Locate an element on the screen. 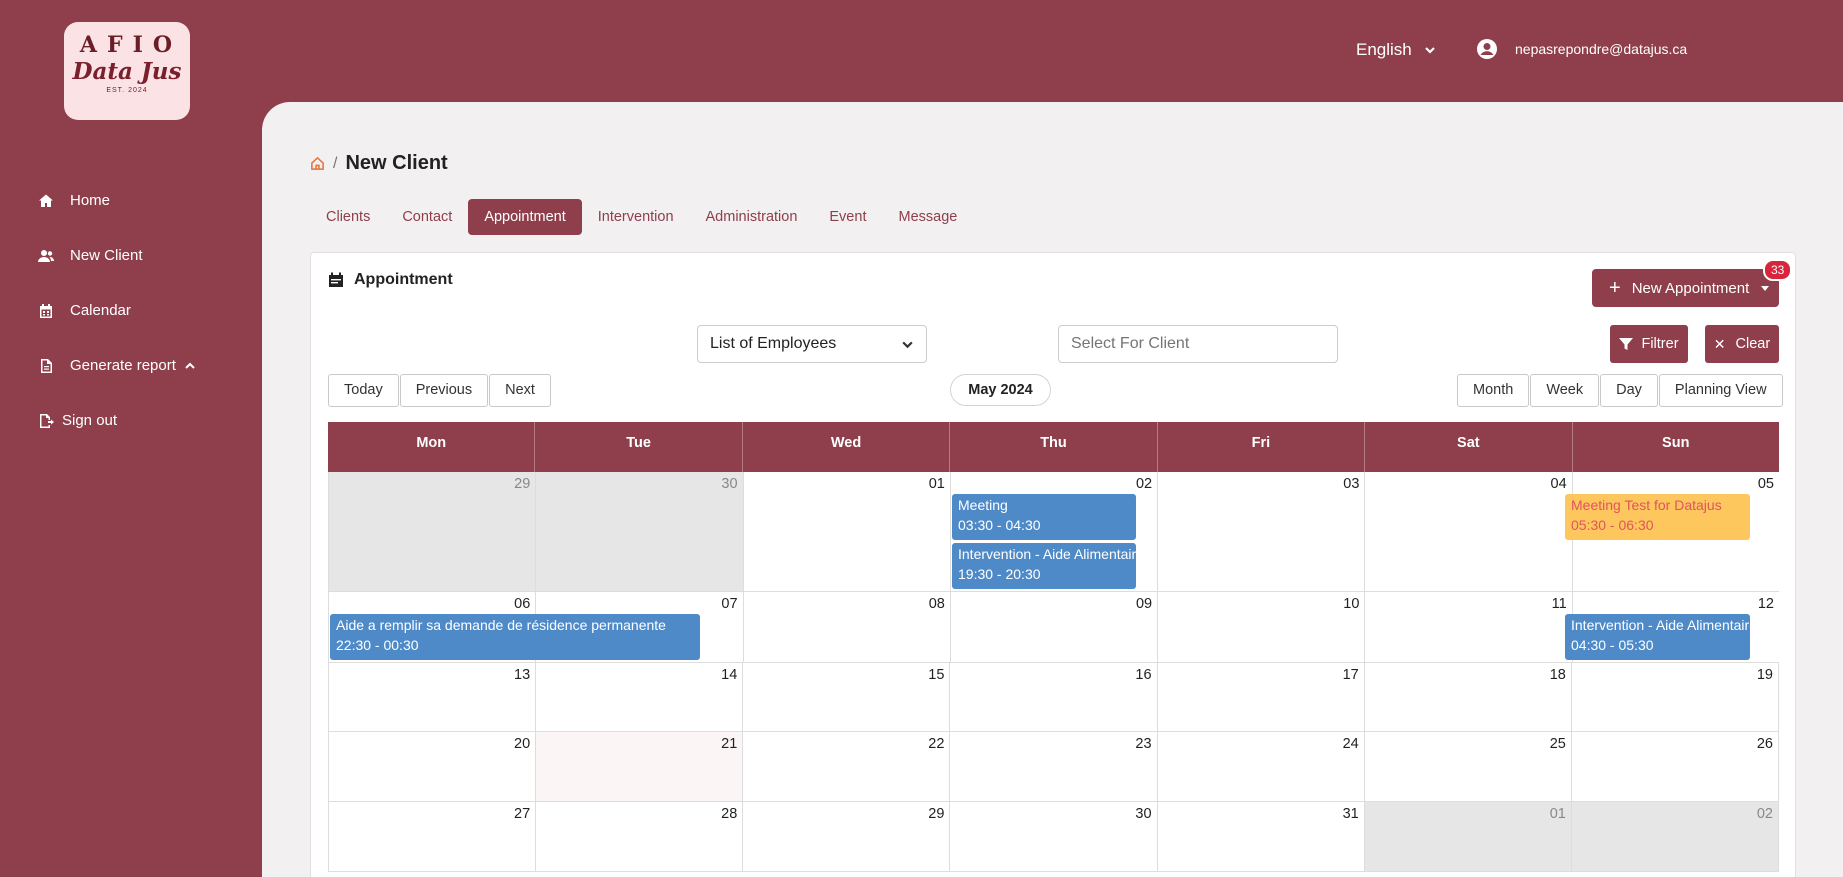 Image resolution: width=1843 pixels, height=877 pixels. day-number: 19 is located at coordinates (1764, 675).